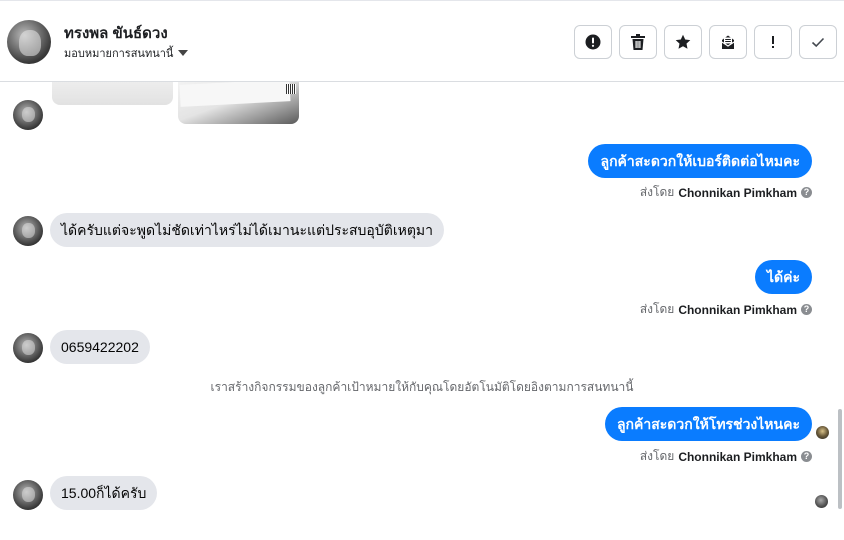 This screenshot has height=540, width=844. What do you see at coordinates (840, 459) in the screenshot?
I see `thread-scrollbar` at bounding box center [840, 459].